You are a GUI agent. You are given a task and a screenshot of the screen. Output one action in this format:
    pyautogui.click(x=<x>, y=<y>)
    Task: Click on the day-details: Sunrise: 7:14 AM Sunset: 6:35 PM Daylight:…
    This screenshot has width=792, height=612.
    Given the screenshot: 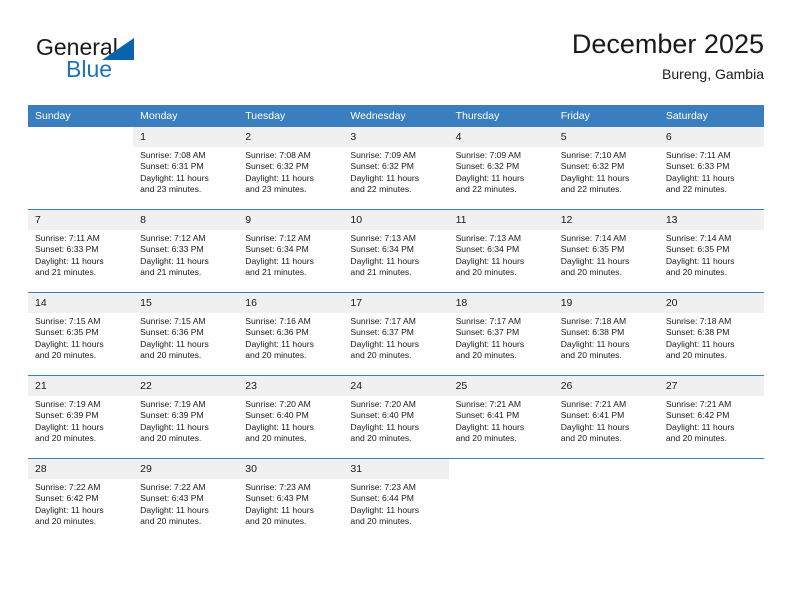 What is the action you would take?
    pyautogui.click(x=711, y=254)
    